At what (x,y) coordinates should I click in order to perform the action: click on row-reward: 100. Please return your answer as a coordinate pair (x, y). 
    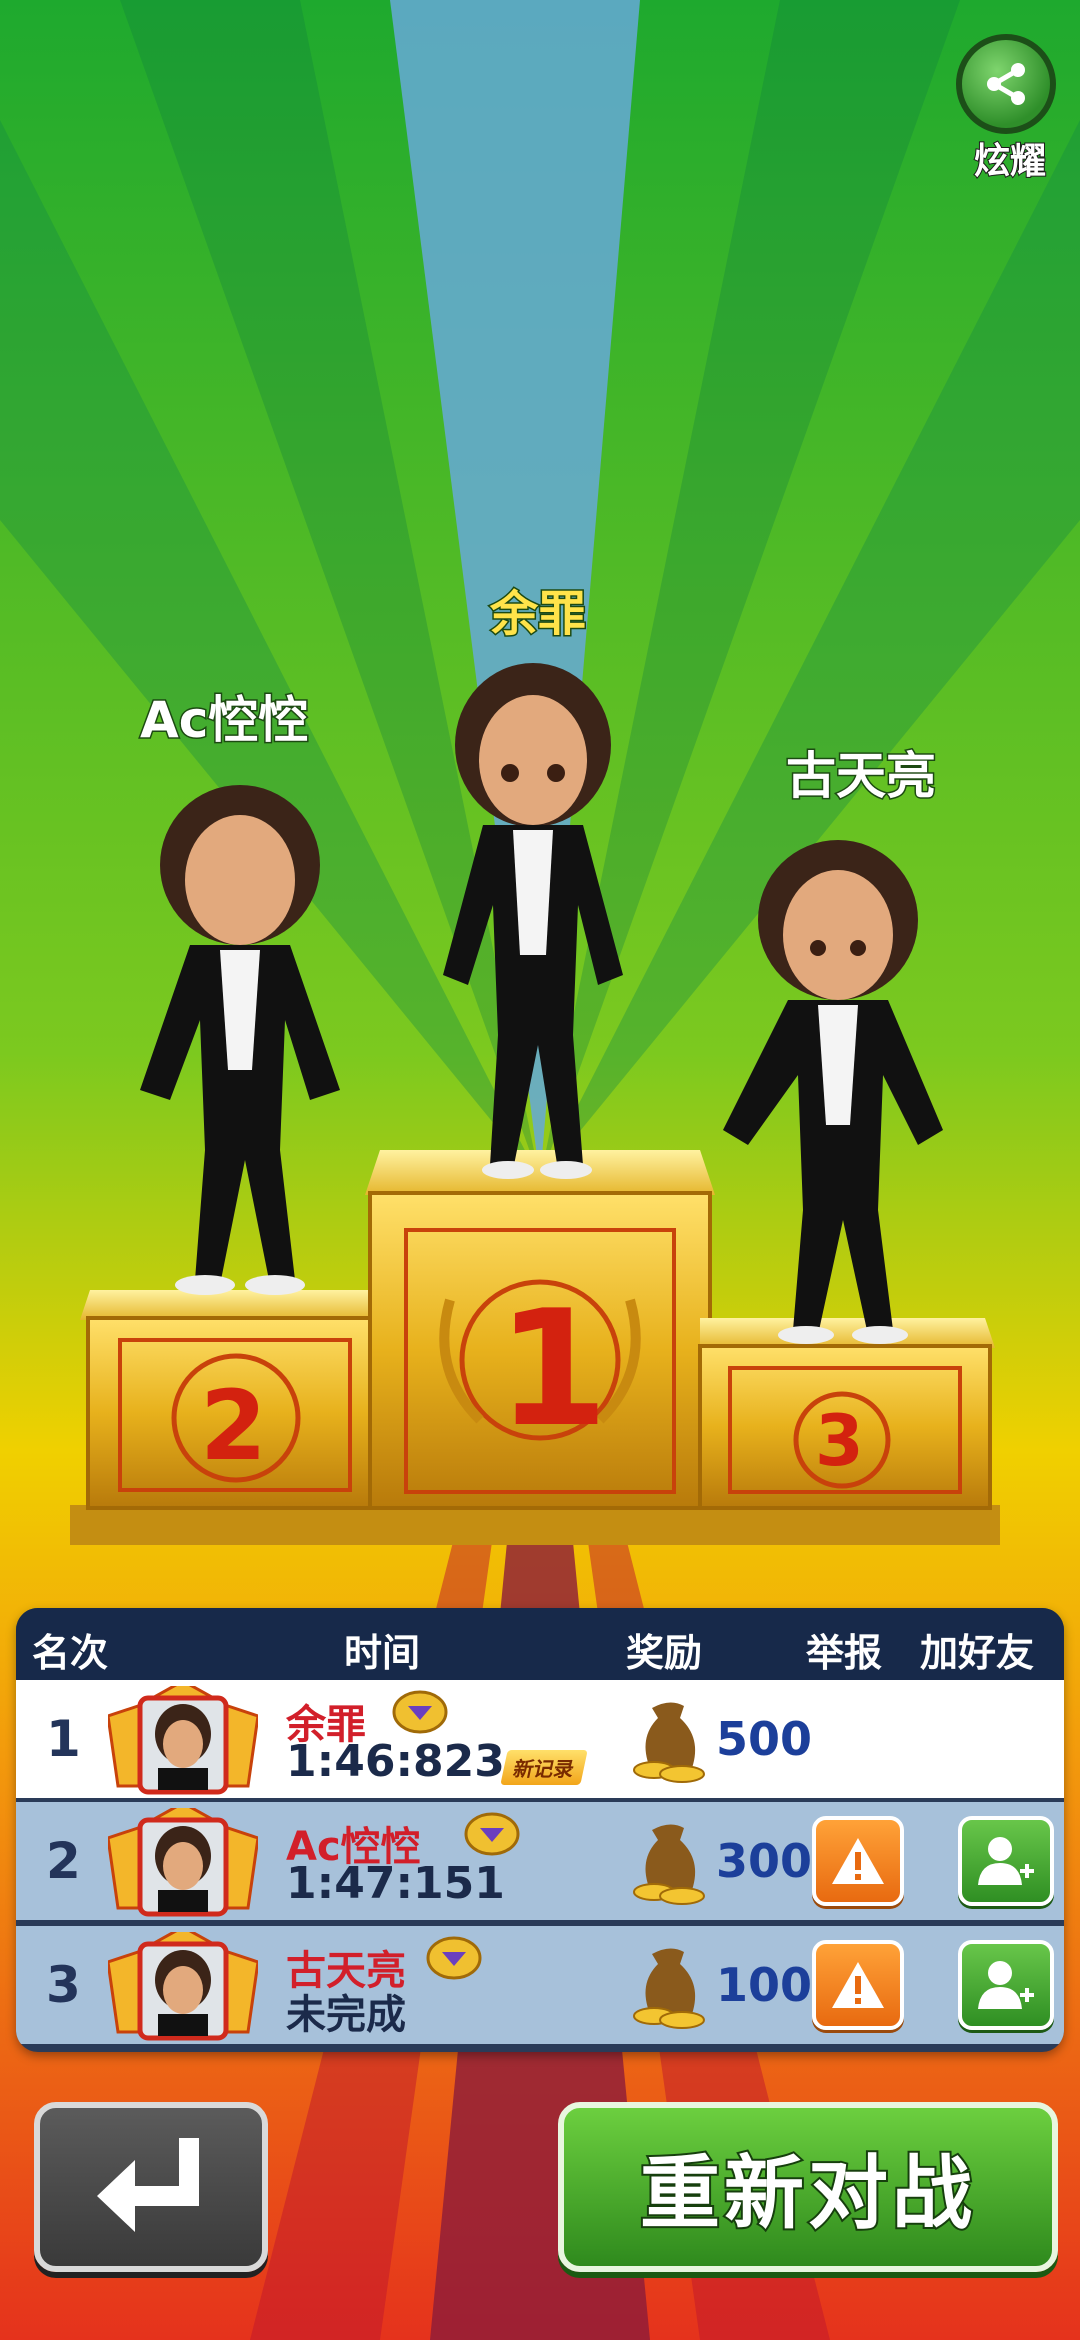
    Looking at the image, I should click on (764, 1985).